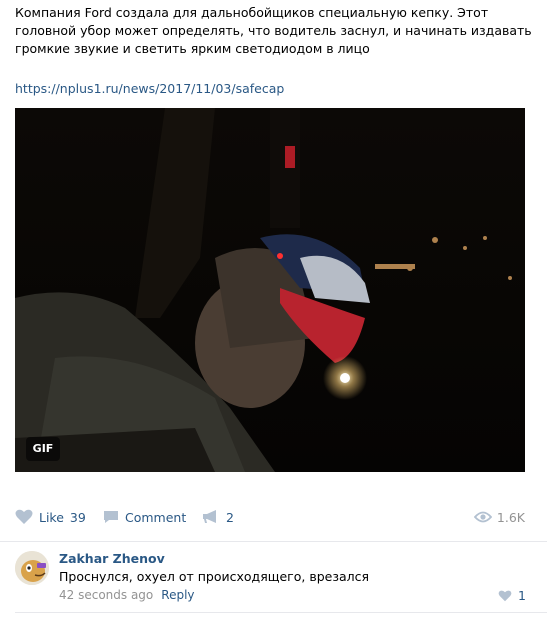  I want to click on comment-time: 42 seconds ago, so click(106, 595).